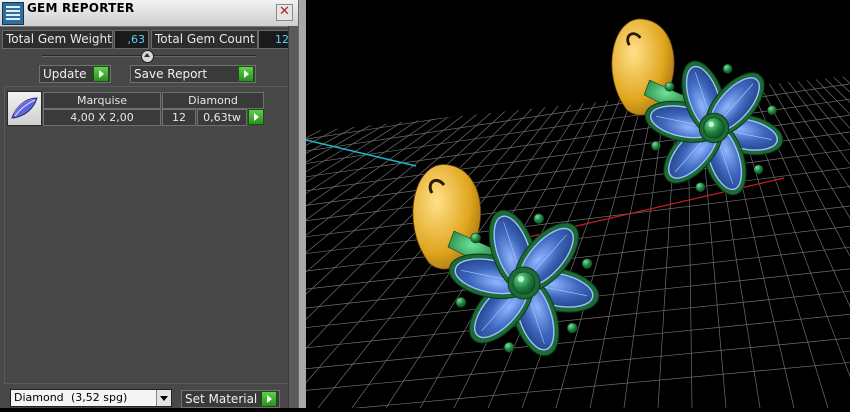 The height and width of the screenshot is (412, 850). Describe the element at coordinates (65, 74) in the screenshot. I see `update-button-label: Update` at that location.